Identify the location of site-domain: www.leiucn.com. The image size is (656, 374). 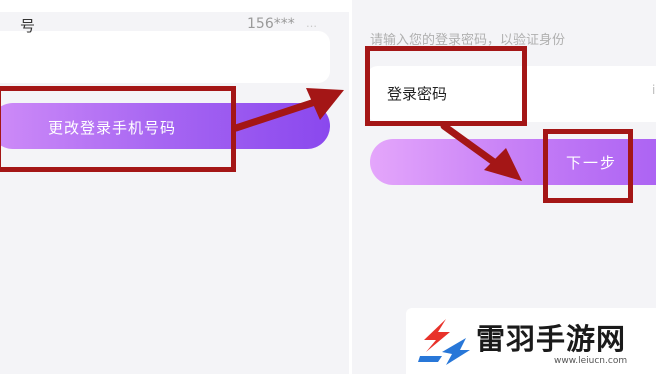
(591, 361).